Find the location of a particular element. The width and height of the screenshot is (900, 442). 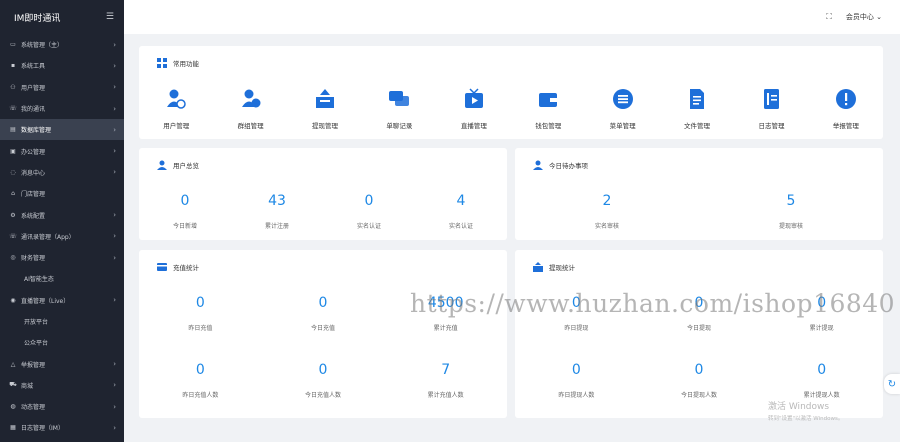

monitor-icon: ▭ is located at coordinates (13, 45).